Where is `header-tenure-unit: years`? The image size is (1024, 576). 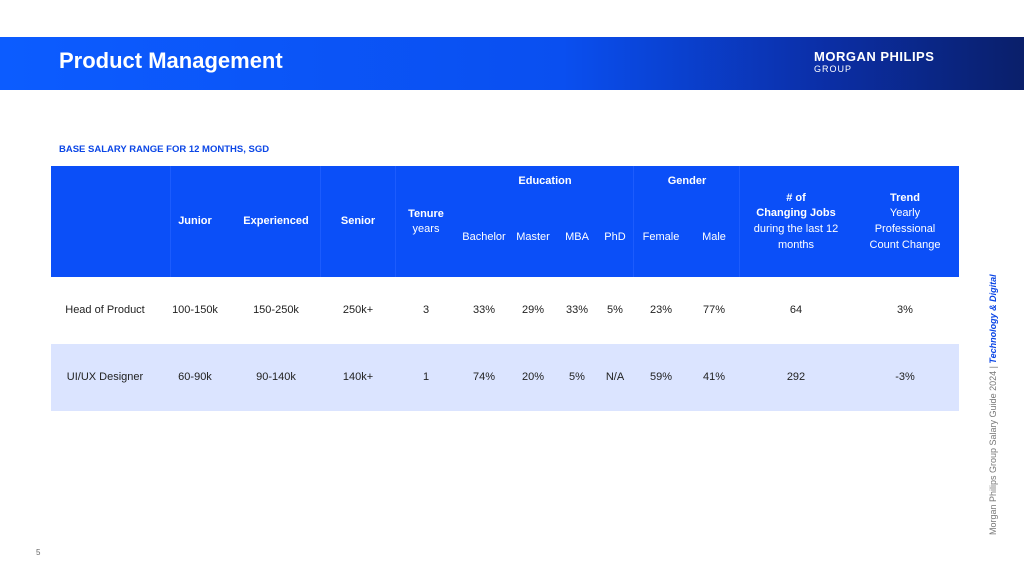 header-tenure-unit: years is located at coordinates (426, 229).